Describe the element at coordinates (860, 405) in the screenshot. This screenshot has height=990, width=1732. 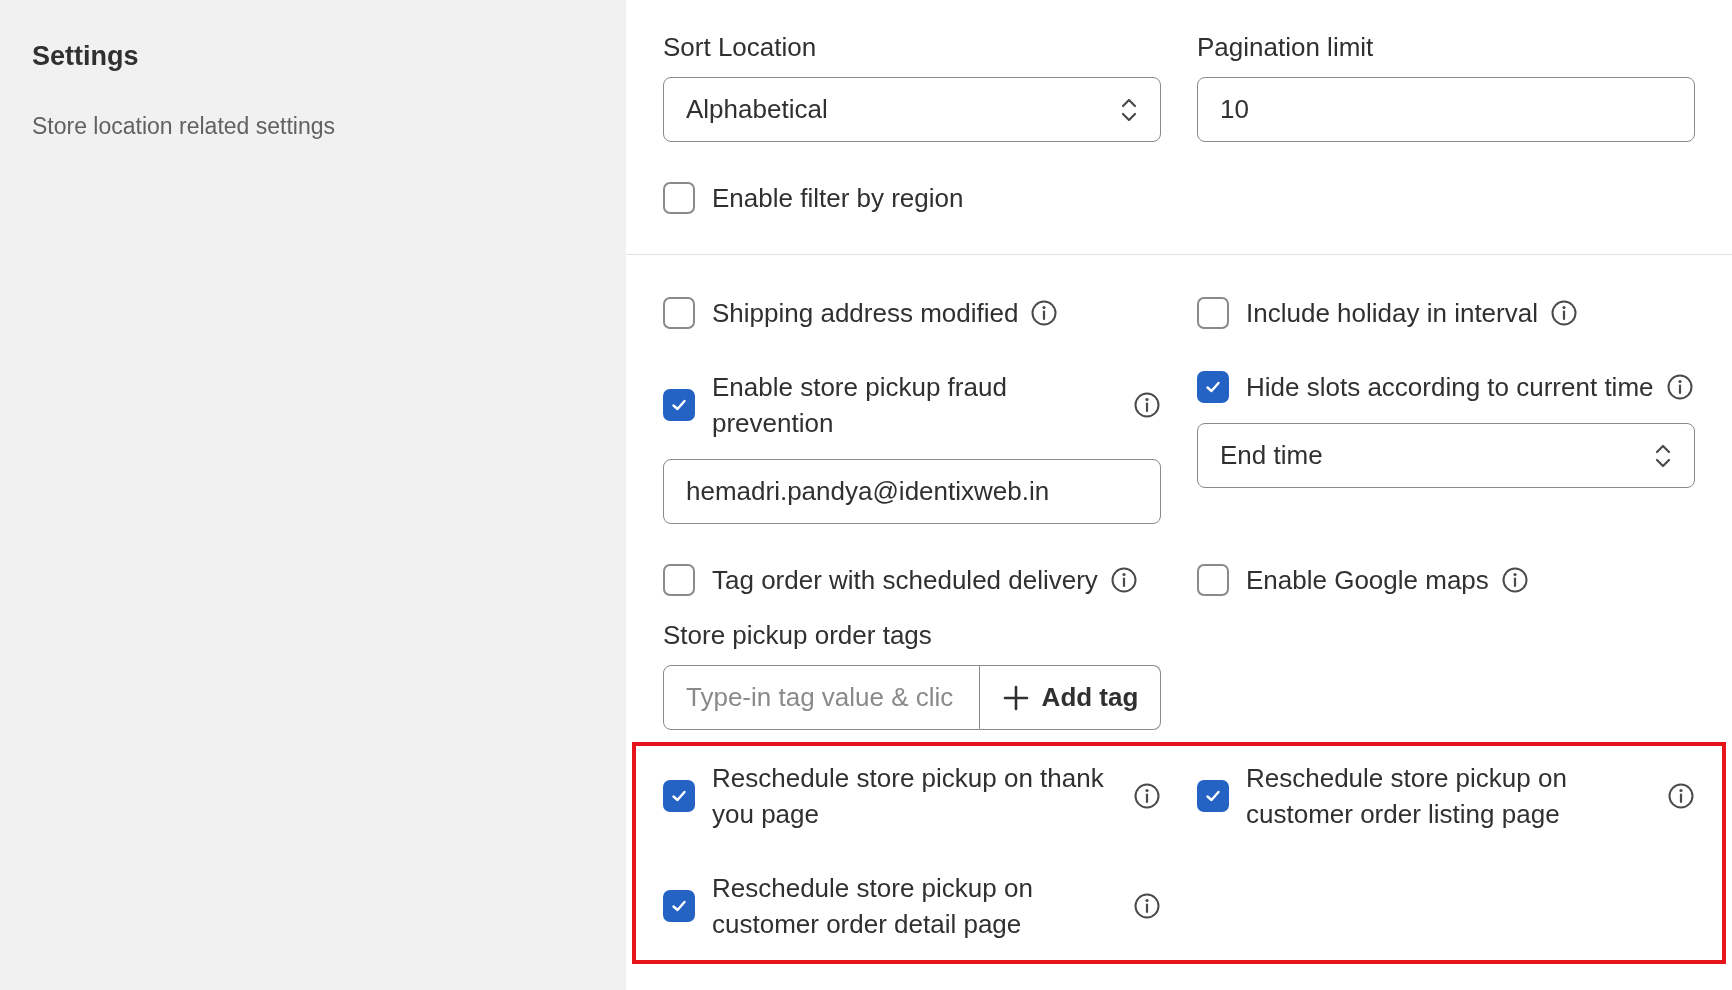
I see `checkbox-label: Enable store pickup fraud prevention` at that location.